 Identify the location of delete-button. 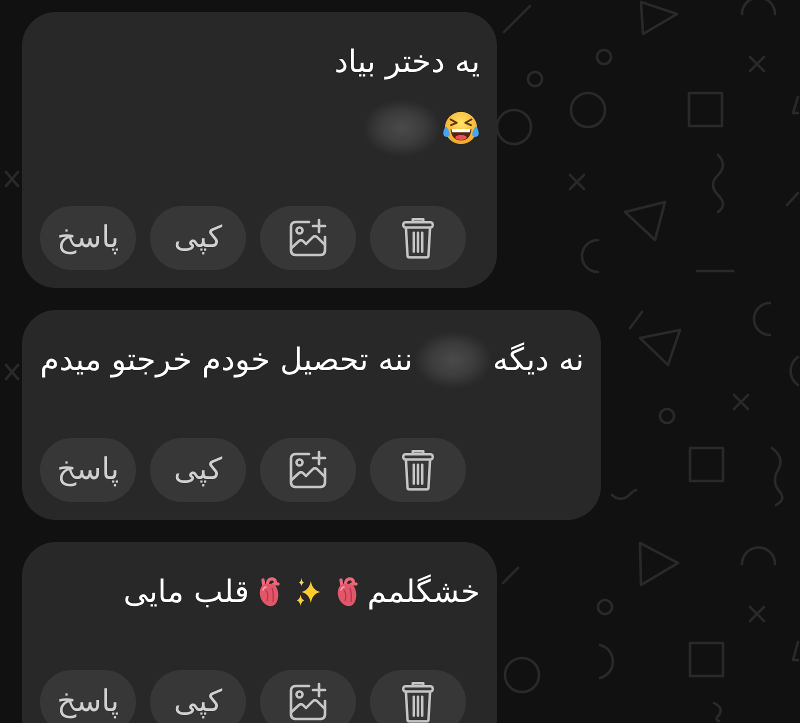
(418, 696).